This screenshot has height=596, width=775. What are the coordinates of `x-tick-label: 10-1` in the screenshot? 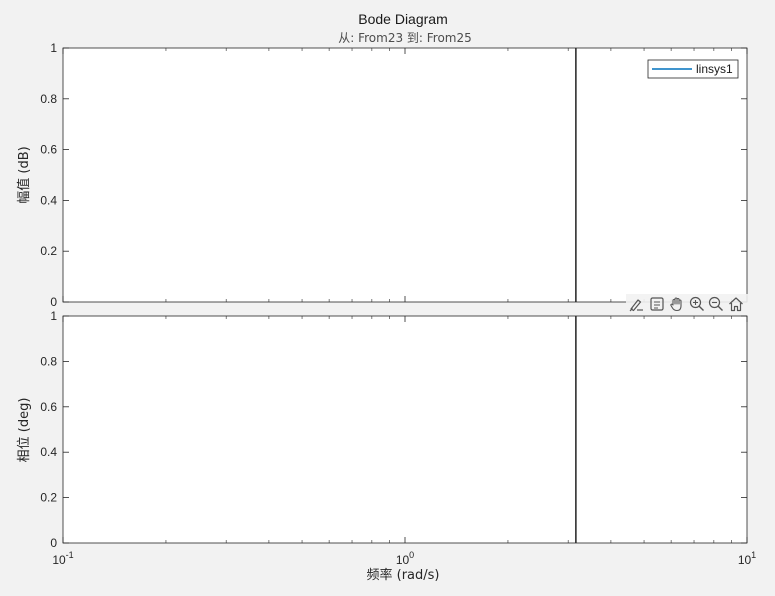 It's located at (62, 558).